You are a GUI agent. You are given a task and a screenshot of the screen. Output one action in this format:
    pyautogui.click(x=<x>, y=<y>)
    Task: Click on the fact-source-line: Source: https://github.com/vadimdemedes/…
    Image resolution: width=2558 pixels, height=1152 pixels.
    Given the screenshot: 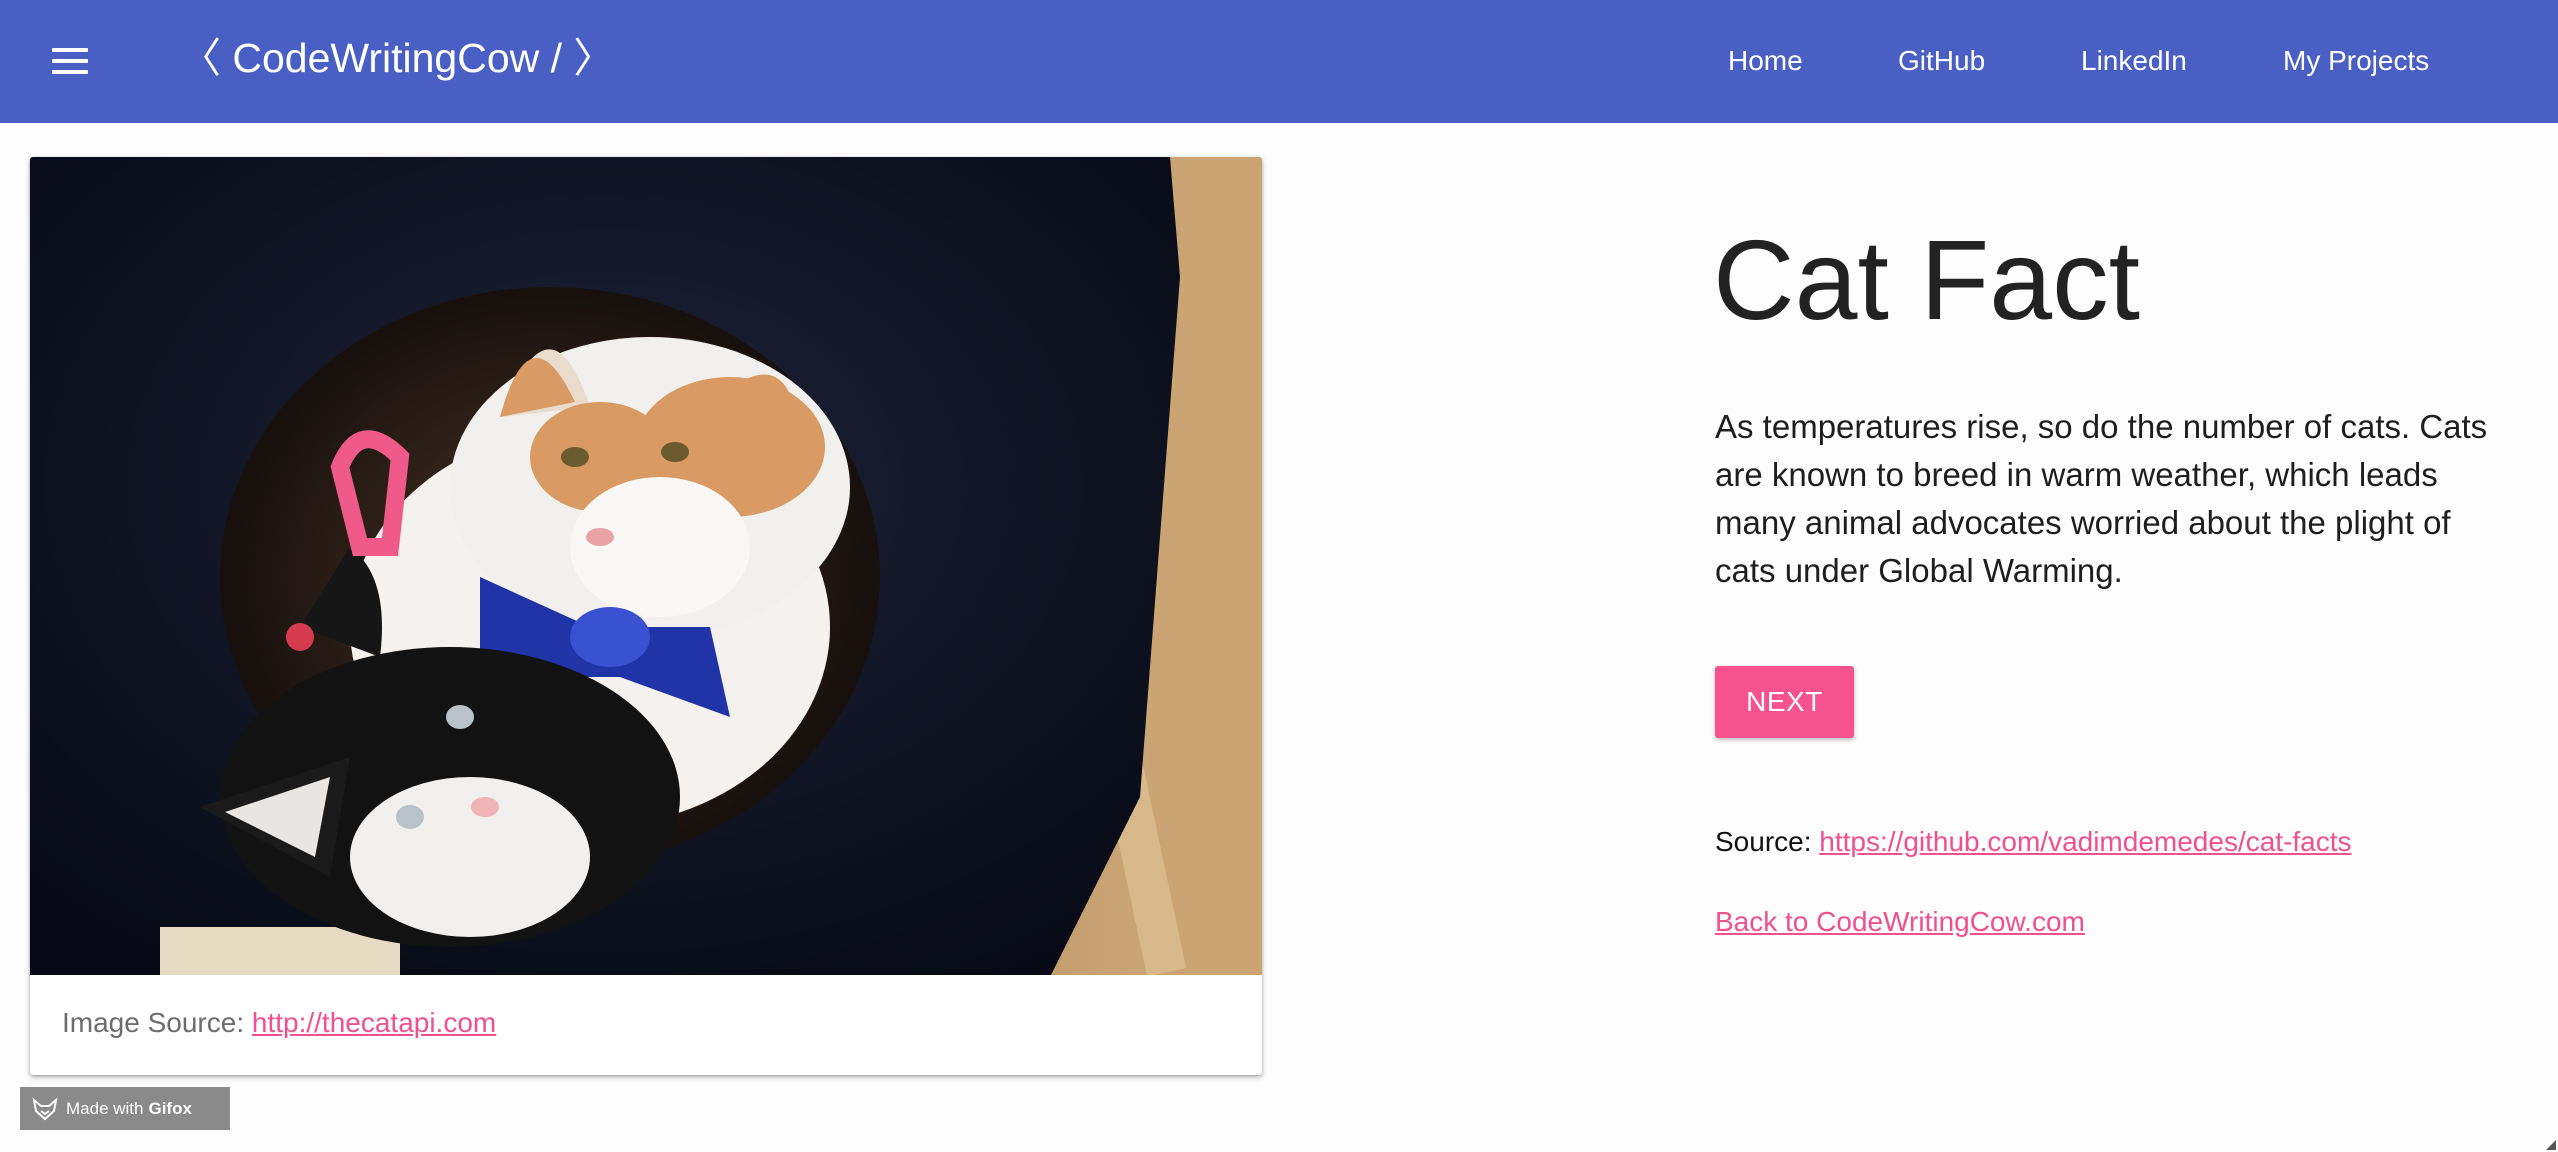 What is the action you would take?
    pyautogui.click(x=2033, y=842)
    